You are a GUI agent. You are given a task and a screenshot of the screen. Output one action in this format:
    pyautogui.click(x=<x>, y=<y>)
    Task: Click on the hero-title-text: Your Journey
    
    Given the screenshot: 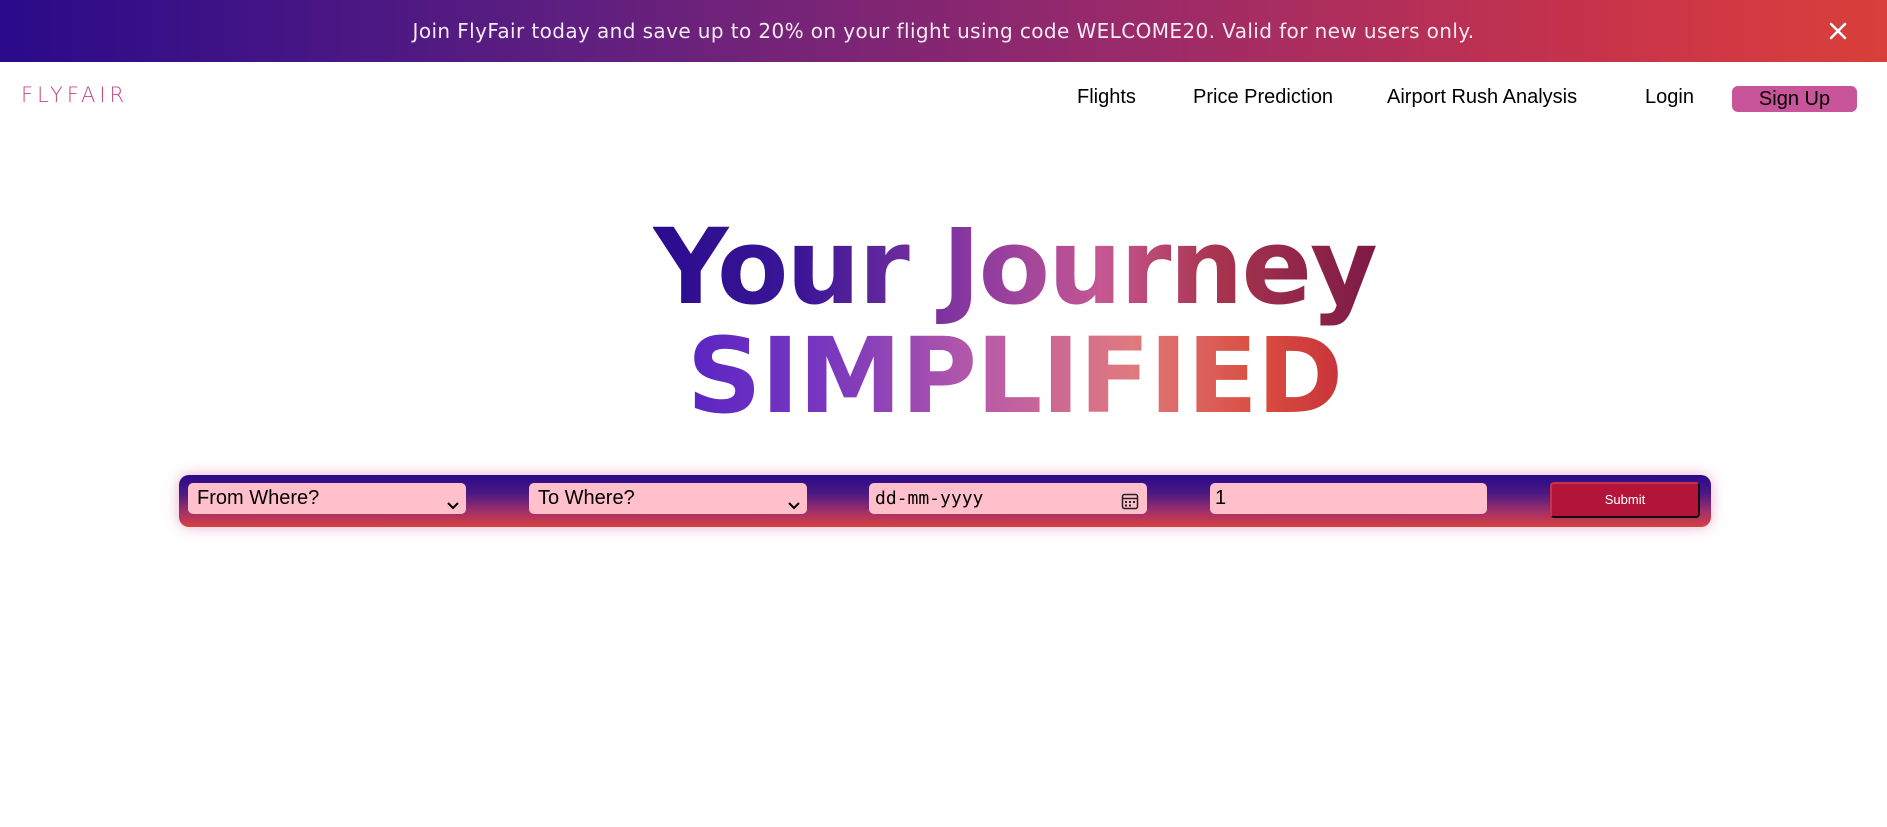 What is the action you would take?
    pyautogui.click(x=1015, y=267)
    